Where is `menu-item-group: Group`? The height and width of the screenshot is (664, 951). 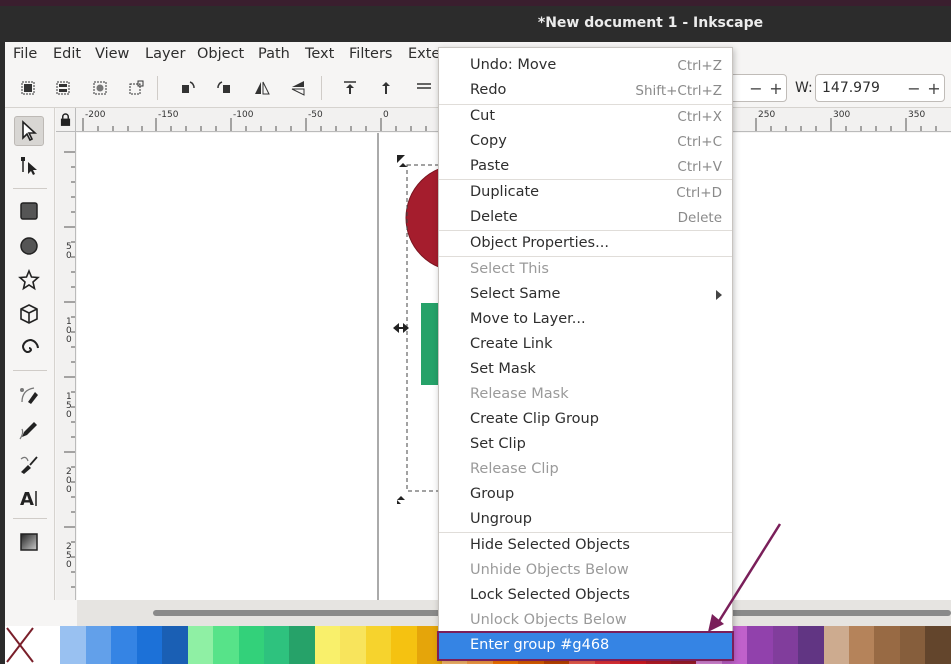
menu-item-group: Group is located at coordinates (585, 494).